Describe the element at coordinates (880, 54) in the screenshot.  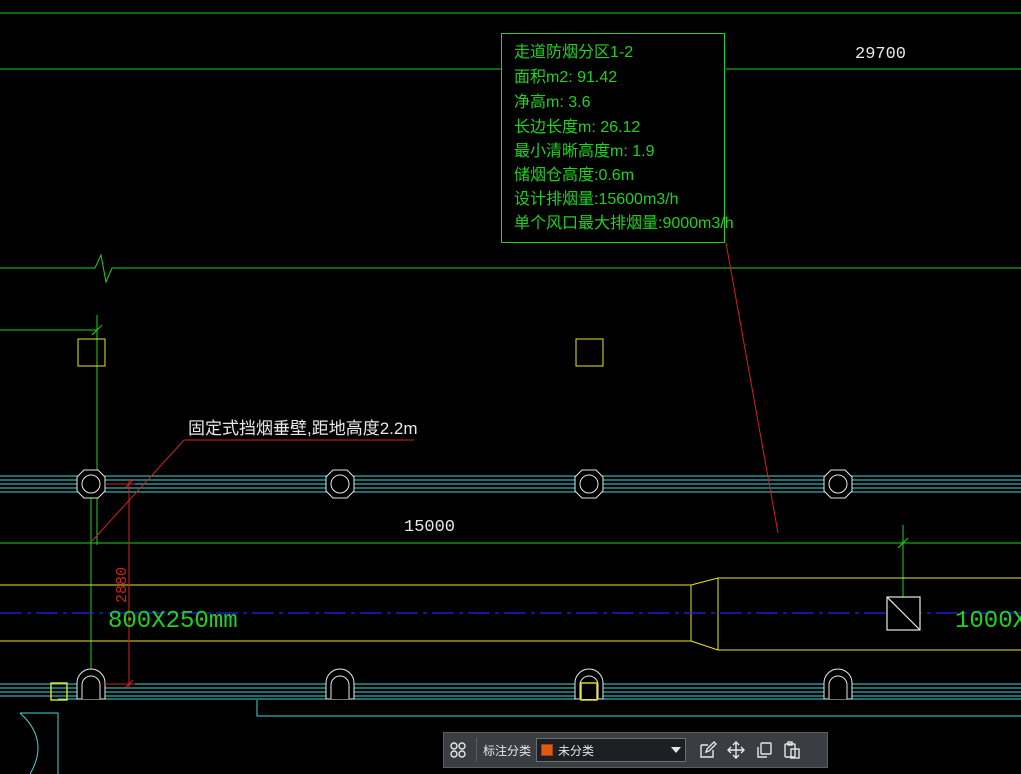
I see `dim-top-text: 29700` at that location.